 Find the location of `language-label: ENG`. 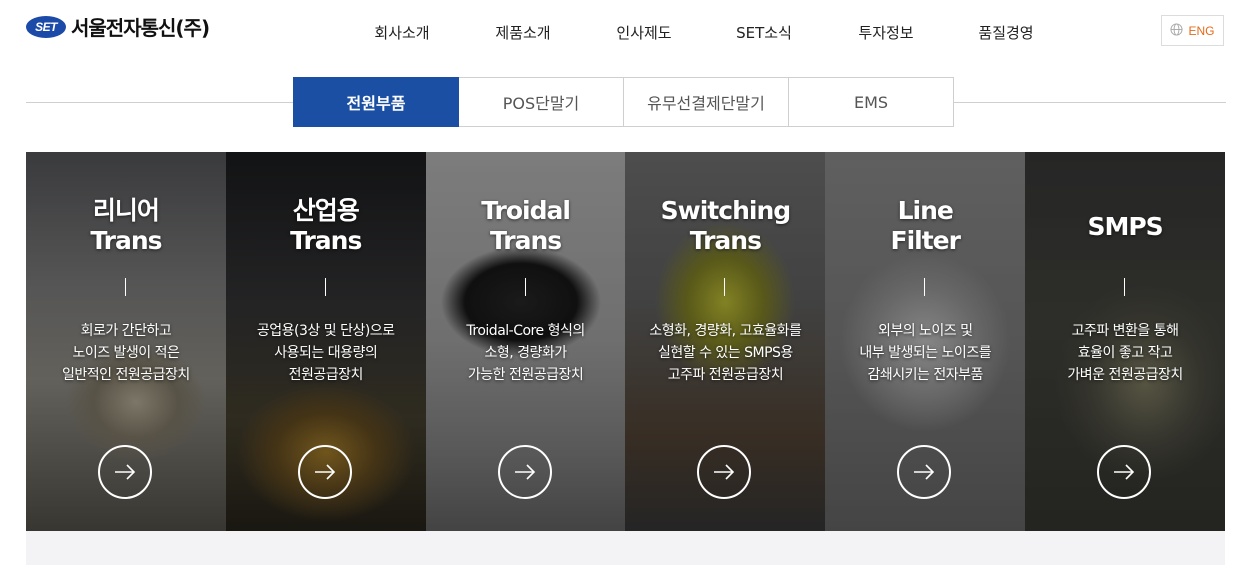

language-label: ENG is located at coordinates (1201, 30).